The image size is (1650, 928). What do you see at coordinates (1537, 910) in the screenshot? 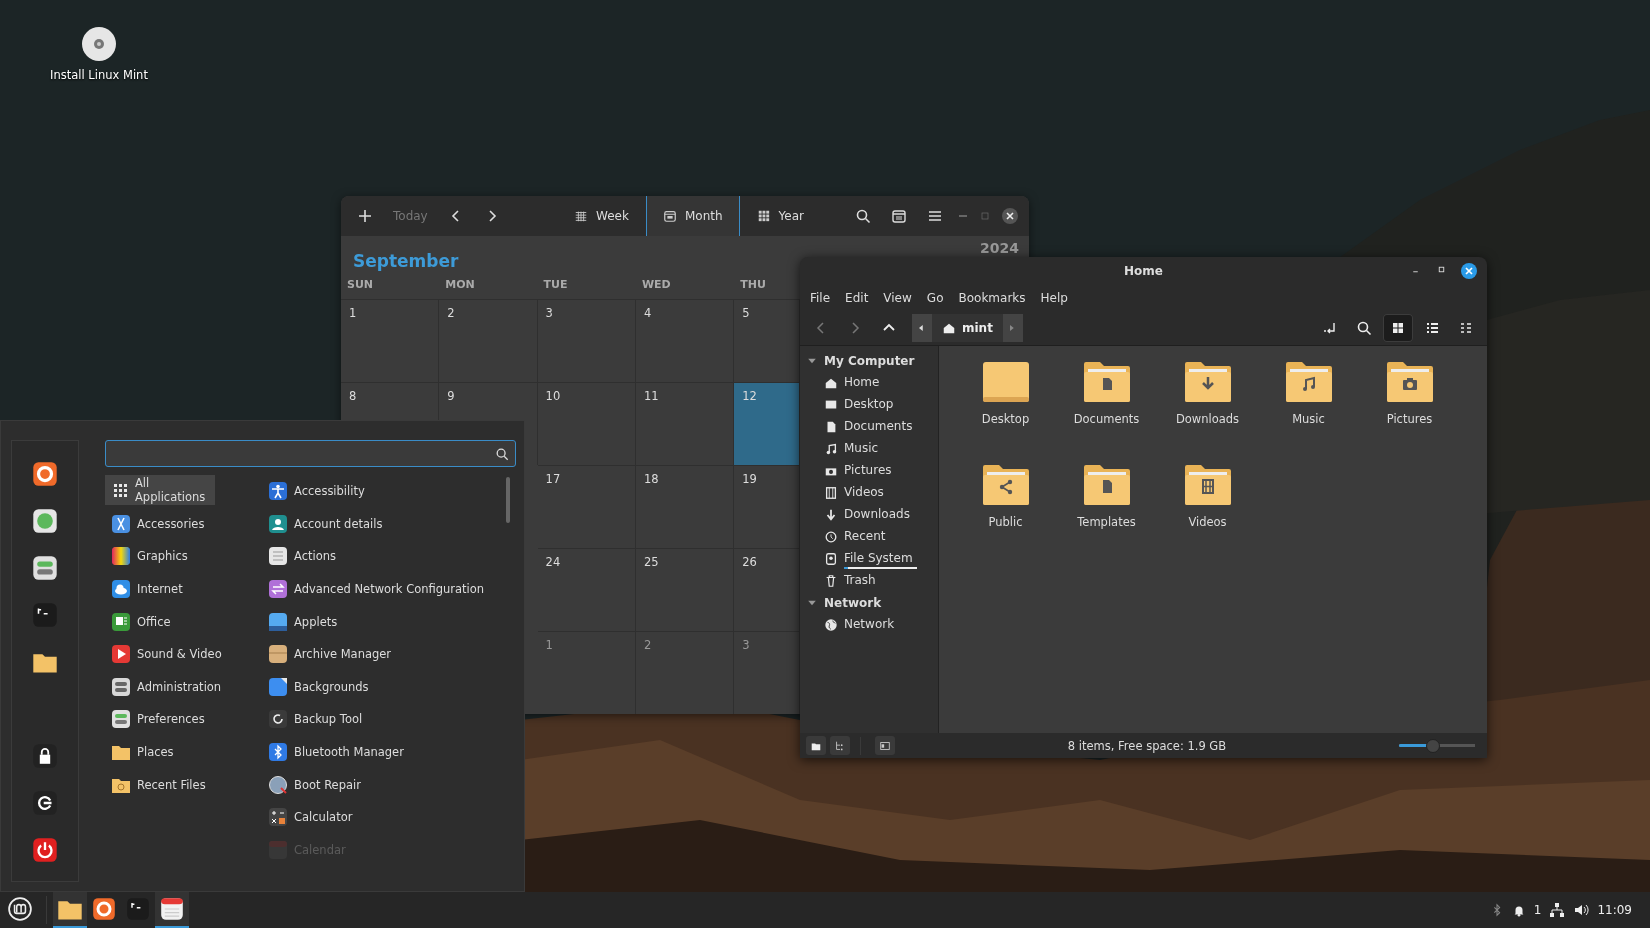
I see `notification-count: 1` at bounding box center [1537, 910].